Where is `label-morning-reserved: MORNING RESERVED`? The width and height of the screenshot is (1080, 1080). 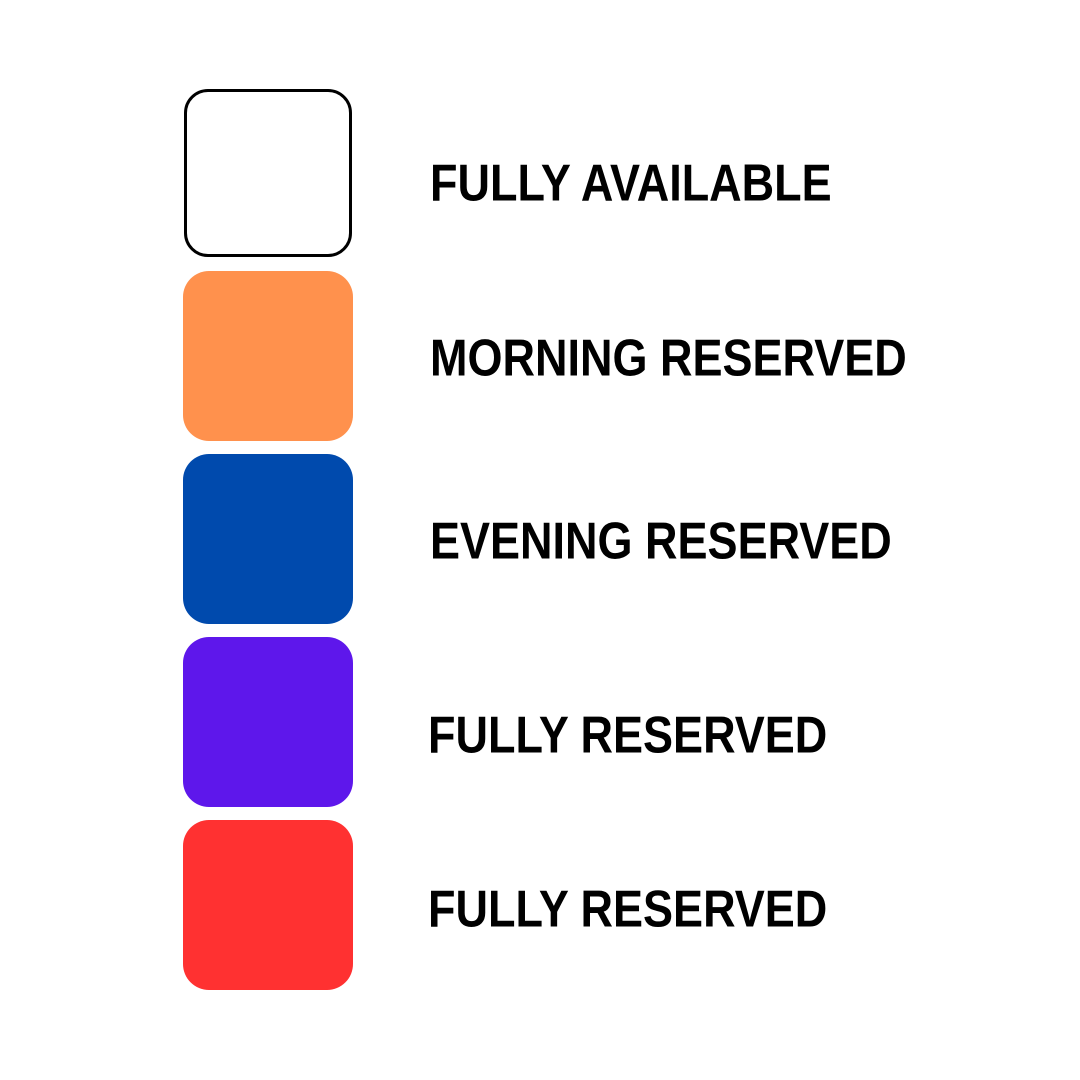 label-morning-reserved: MORNING RESERVED is located at coordinates (668, 357).